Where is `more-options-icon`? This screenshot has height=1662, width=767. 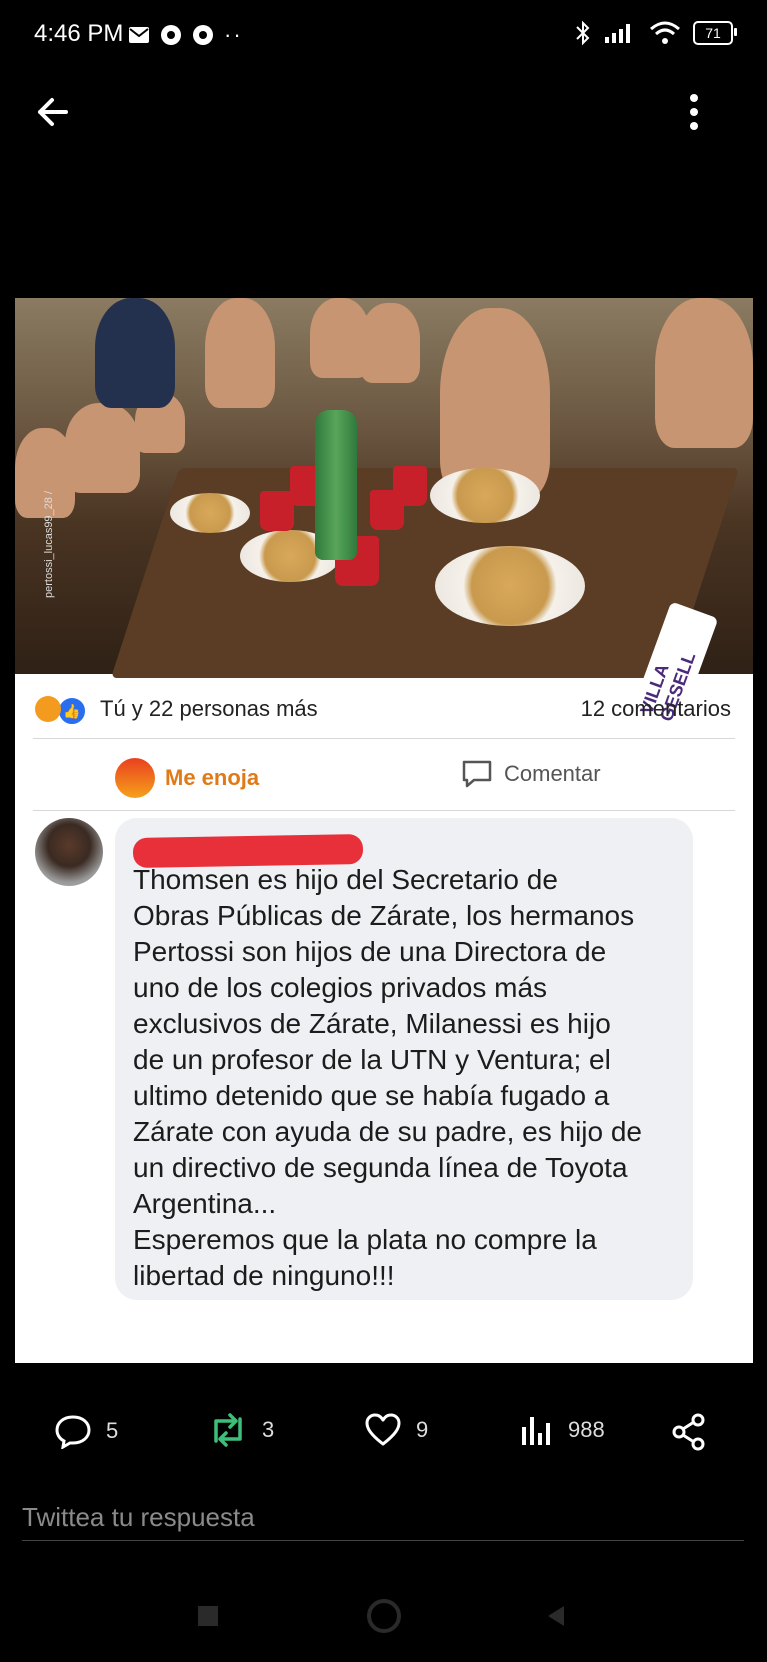 more-options-icon is located at coordinates (694, 112).